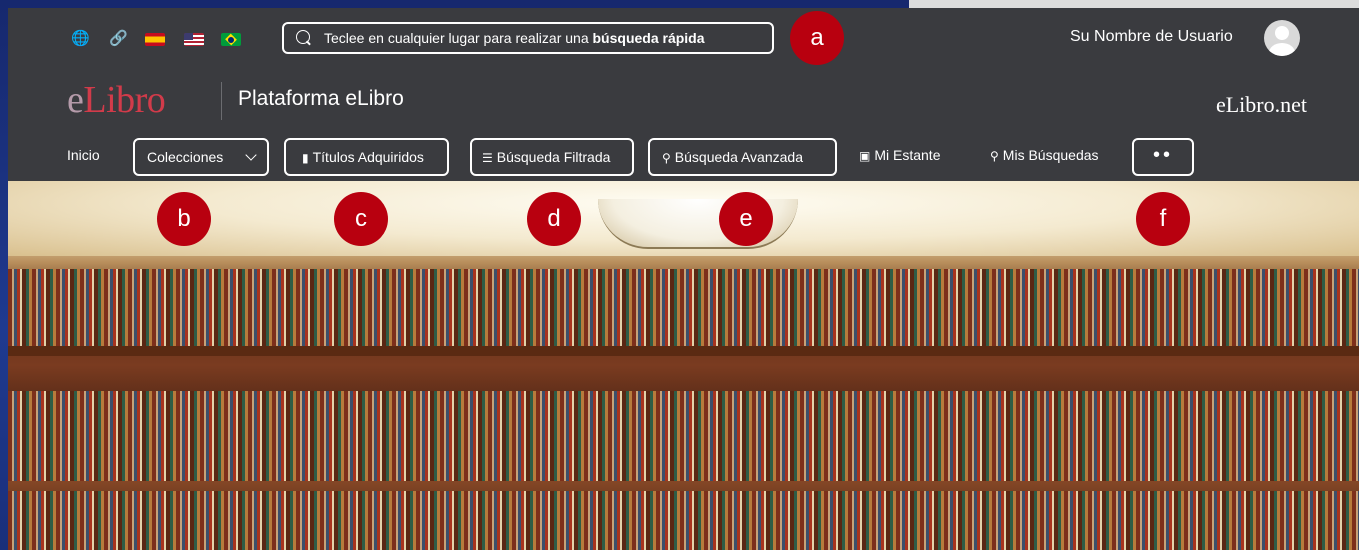 This screenshot has height=550, width=1359. What do you see at coordinates (907, 155) in the screenshot?
I see `nav-estante-label: Mi Estante` at bounding box center [907, 155].